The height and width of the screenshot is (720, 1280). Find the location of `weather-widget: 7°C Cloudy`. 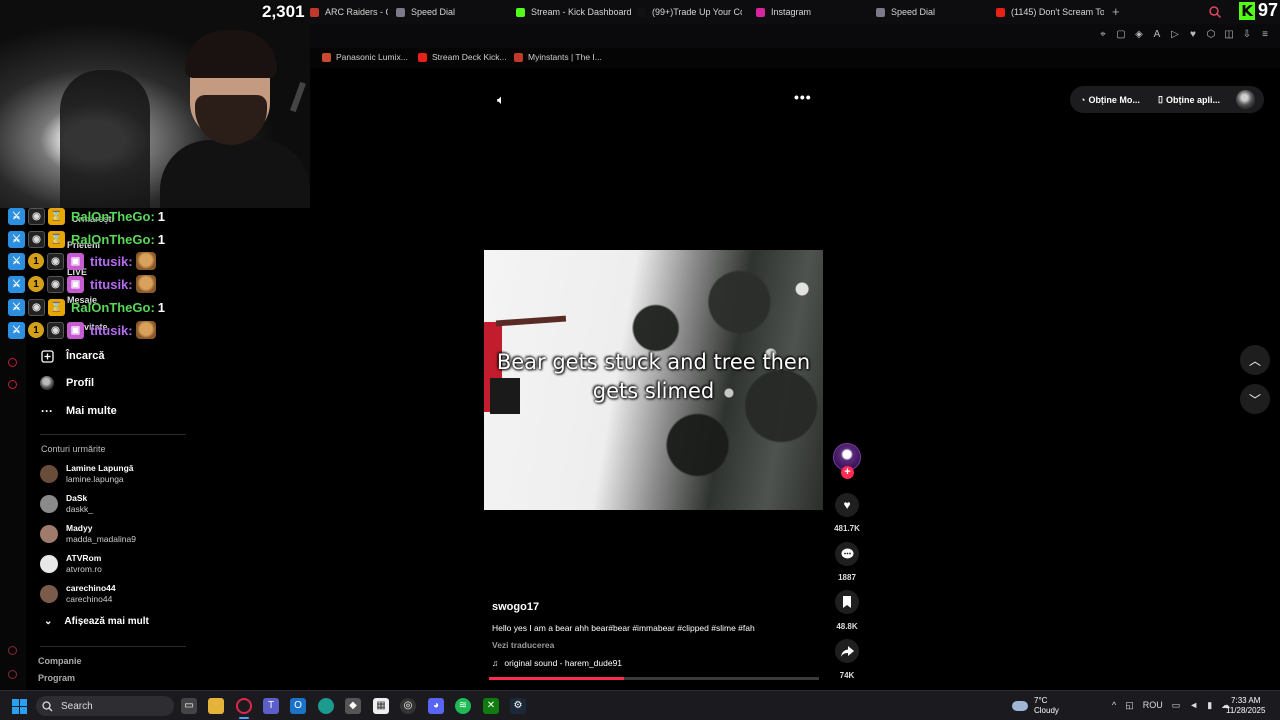

weather-widget: 7°C Cloudy is located at coordinates (1035, 706).